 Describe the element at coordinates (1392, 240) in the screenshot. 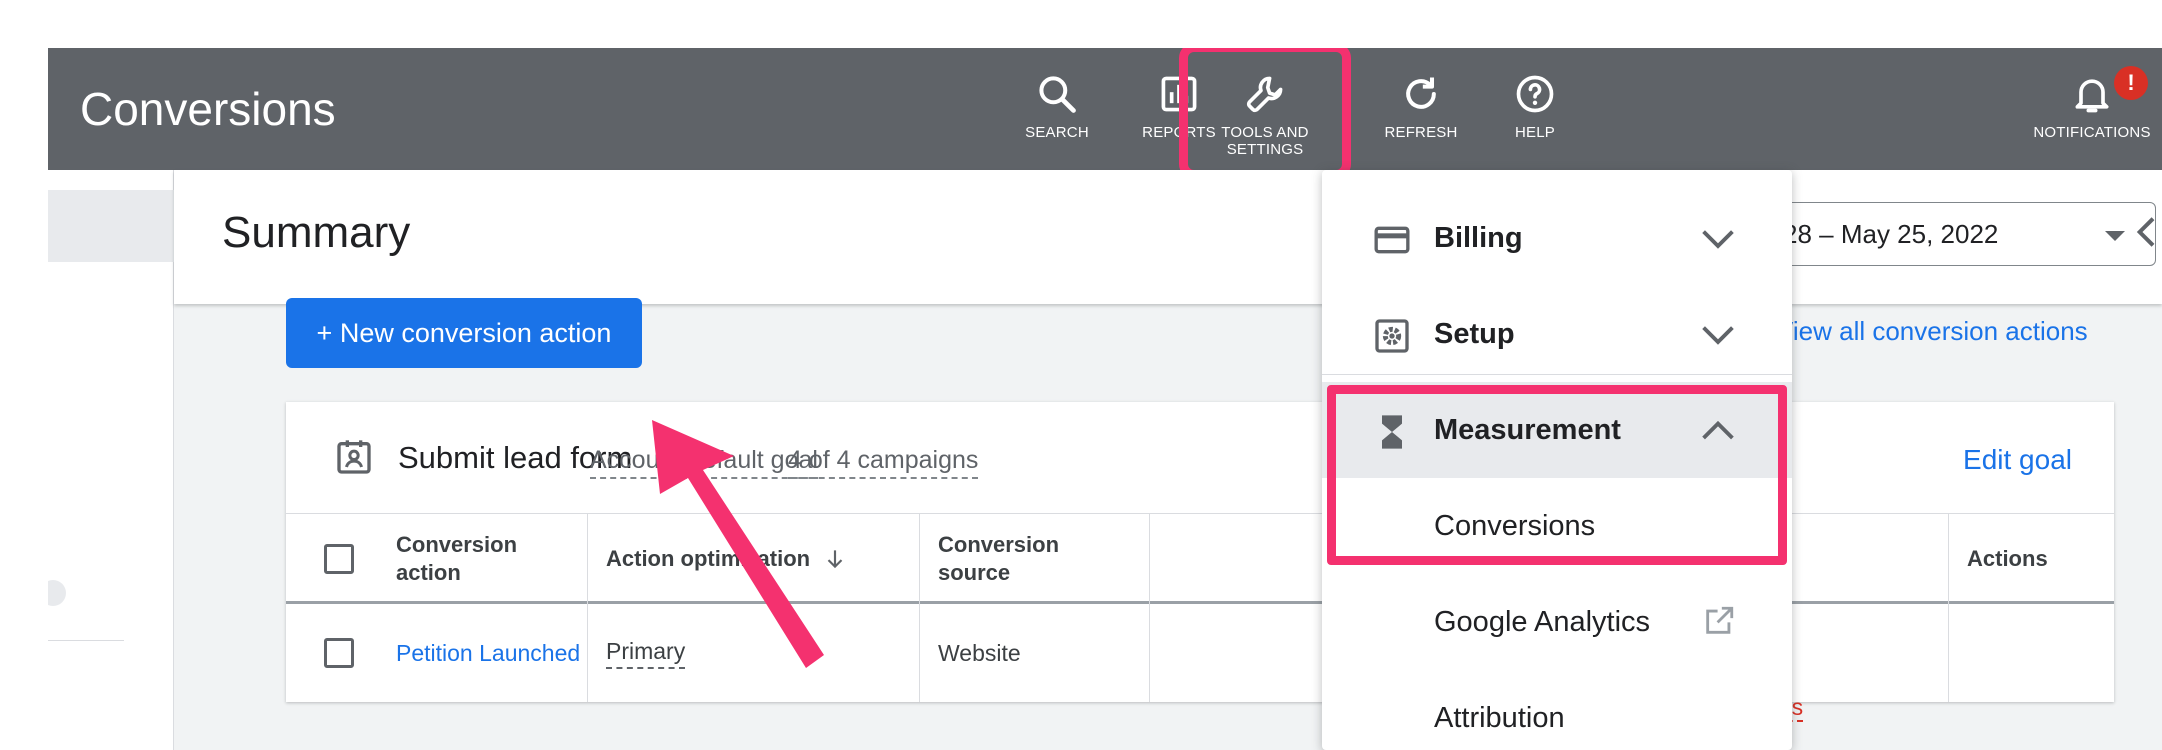

I see `credit-card-icon` at that location.